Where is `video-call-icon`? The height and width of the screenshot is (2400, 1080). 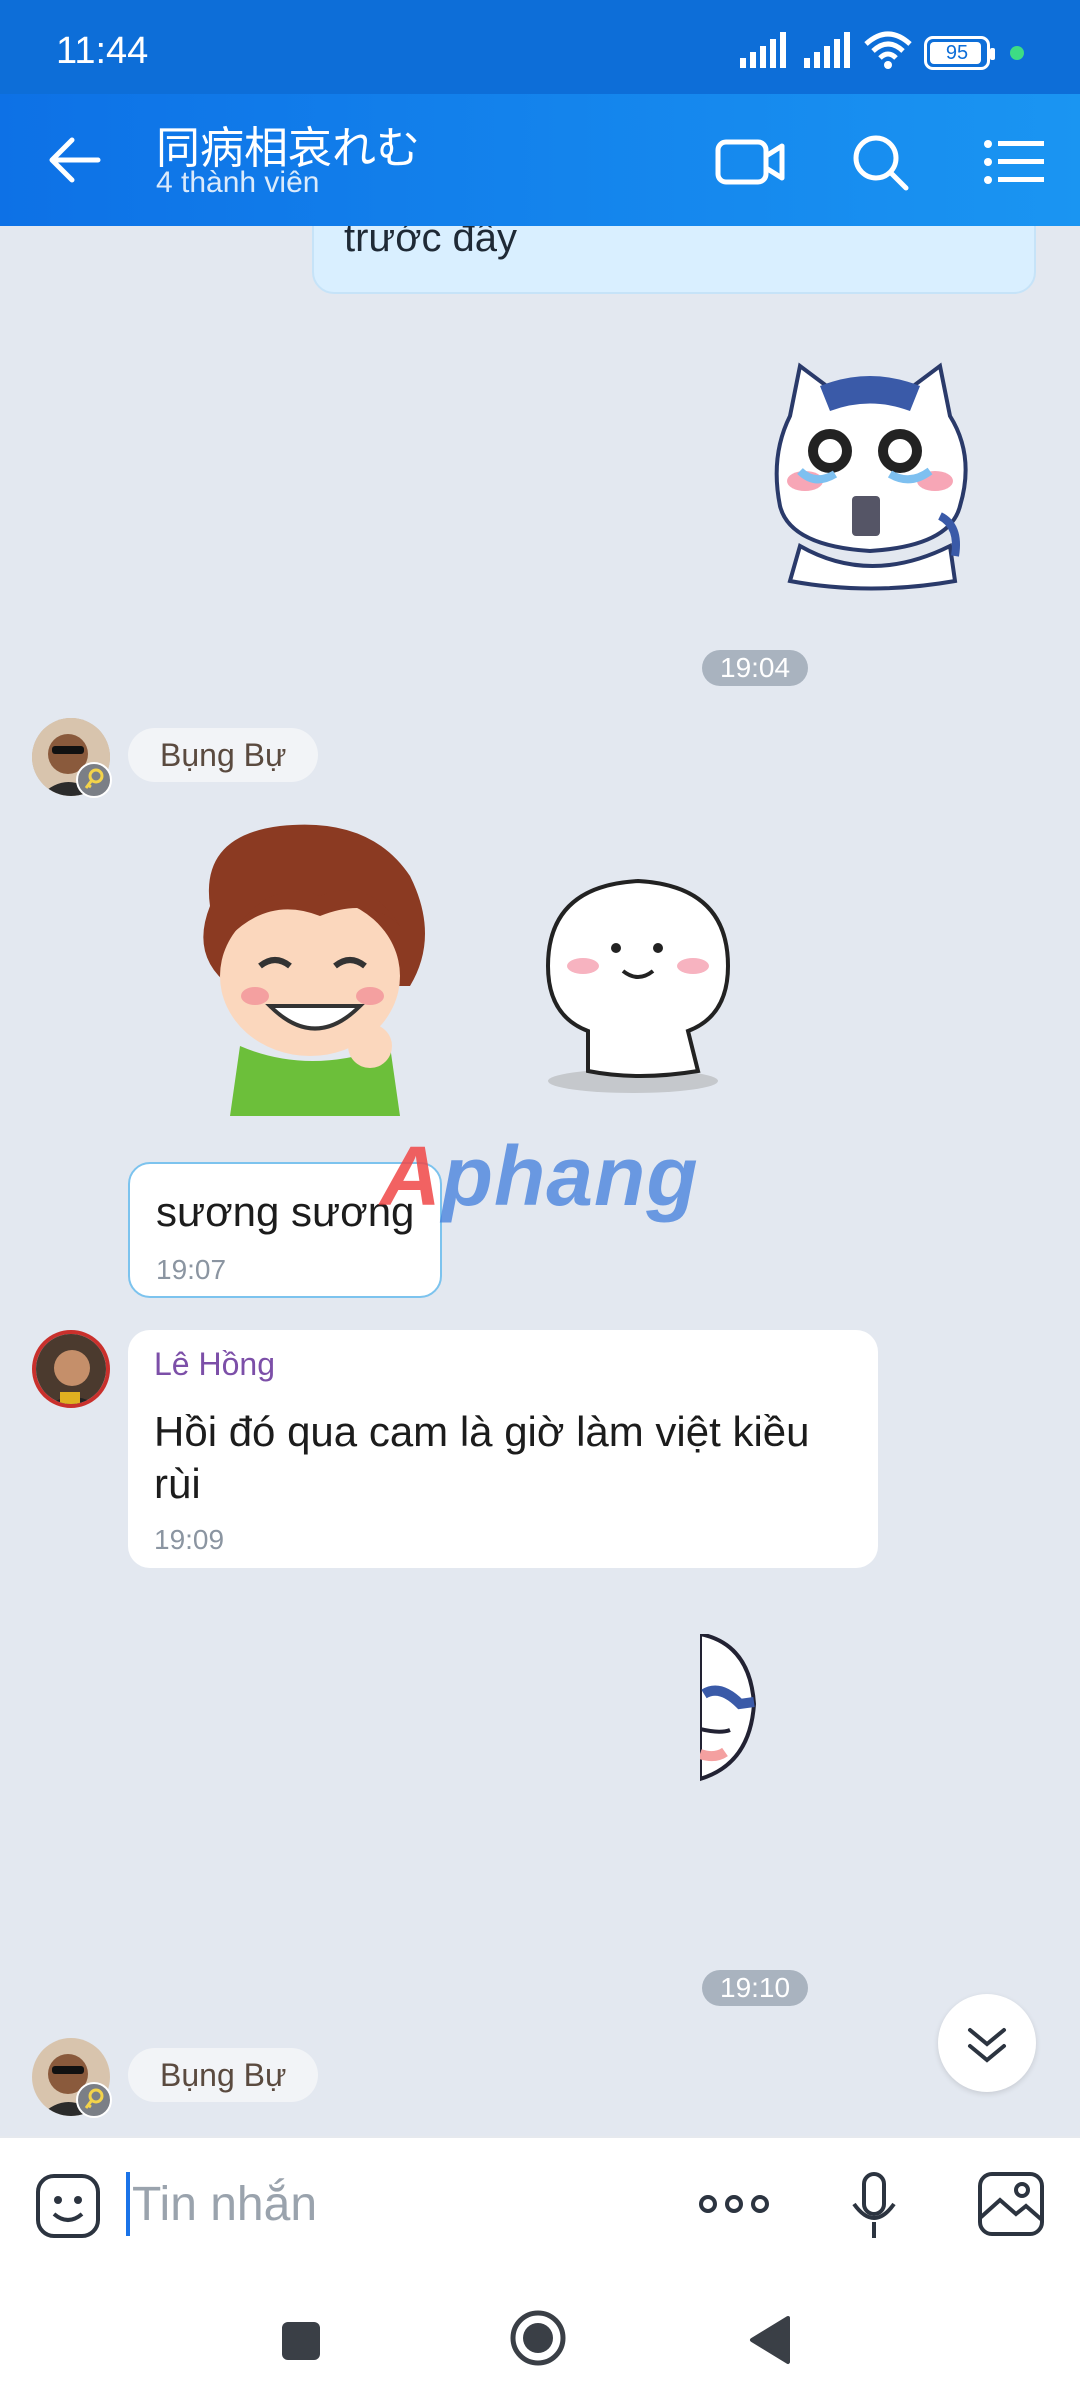 video-call-icon is located at coordinates (750, 162).